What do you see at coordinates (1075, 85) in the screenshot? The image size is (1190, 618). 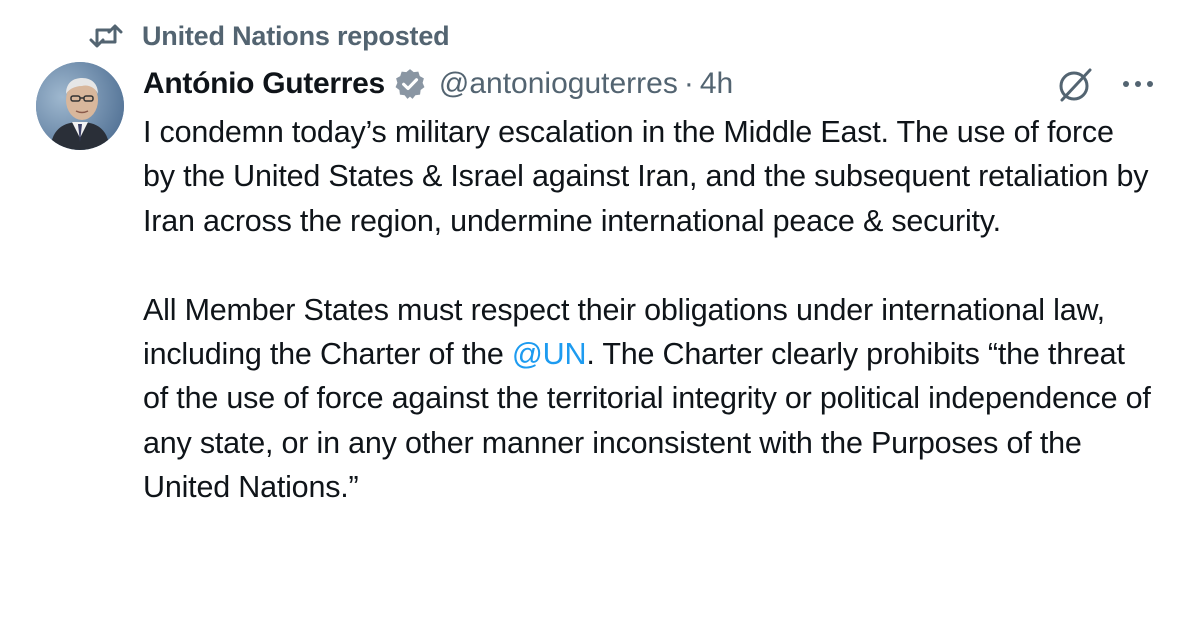 I see `grok-icon` at bounding box center [1075, 85].